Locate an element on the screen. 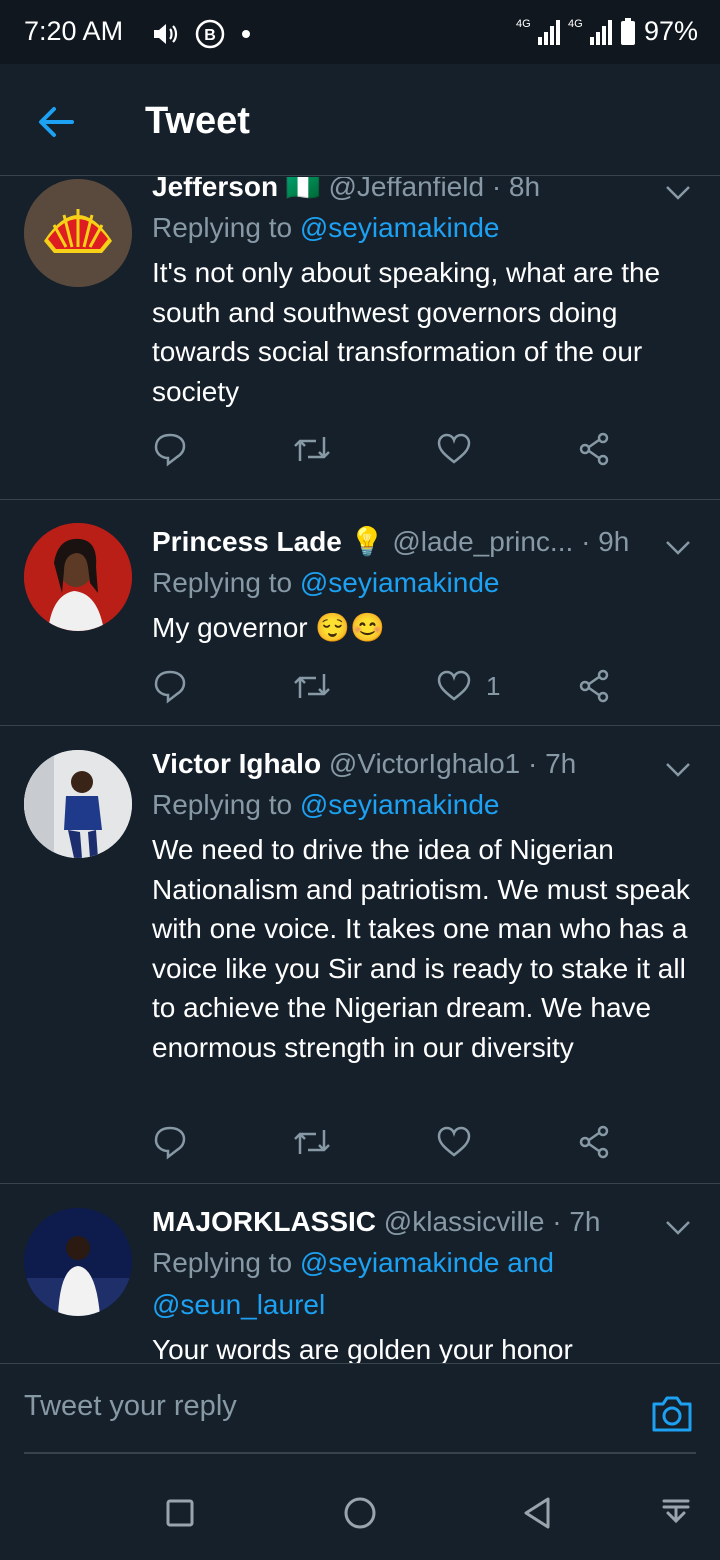 The width and height of the screenshot is (720, 1560). svg-text: B is located at coordinates (210, 35).